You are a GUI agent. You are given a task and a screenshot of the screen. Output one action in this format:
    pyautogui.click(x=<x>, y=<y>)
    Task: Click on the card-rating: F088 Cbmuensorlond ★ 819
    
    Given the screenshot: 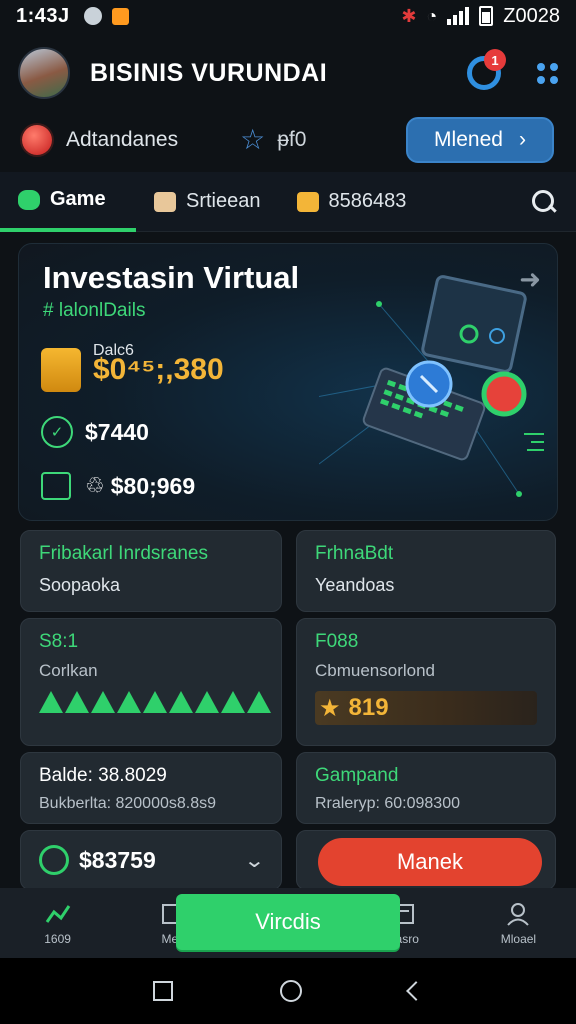 What is the action you would take?
    pyautogui.click(x=426, y=682)
    